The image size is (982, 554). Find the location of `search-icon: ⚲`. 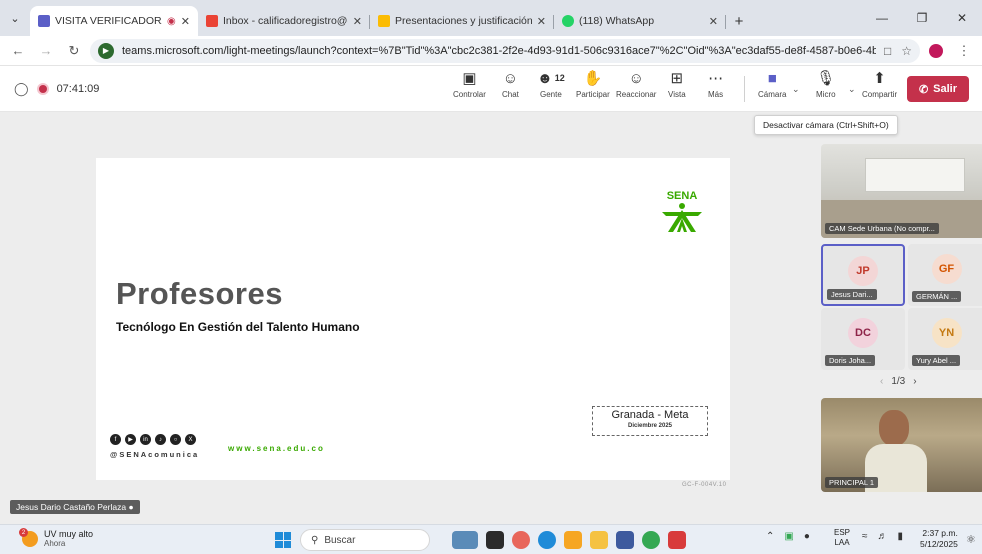

search-icon: ⚲ is located at coordinates (315, 540).